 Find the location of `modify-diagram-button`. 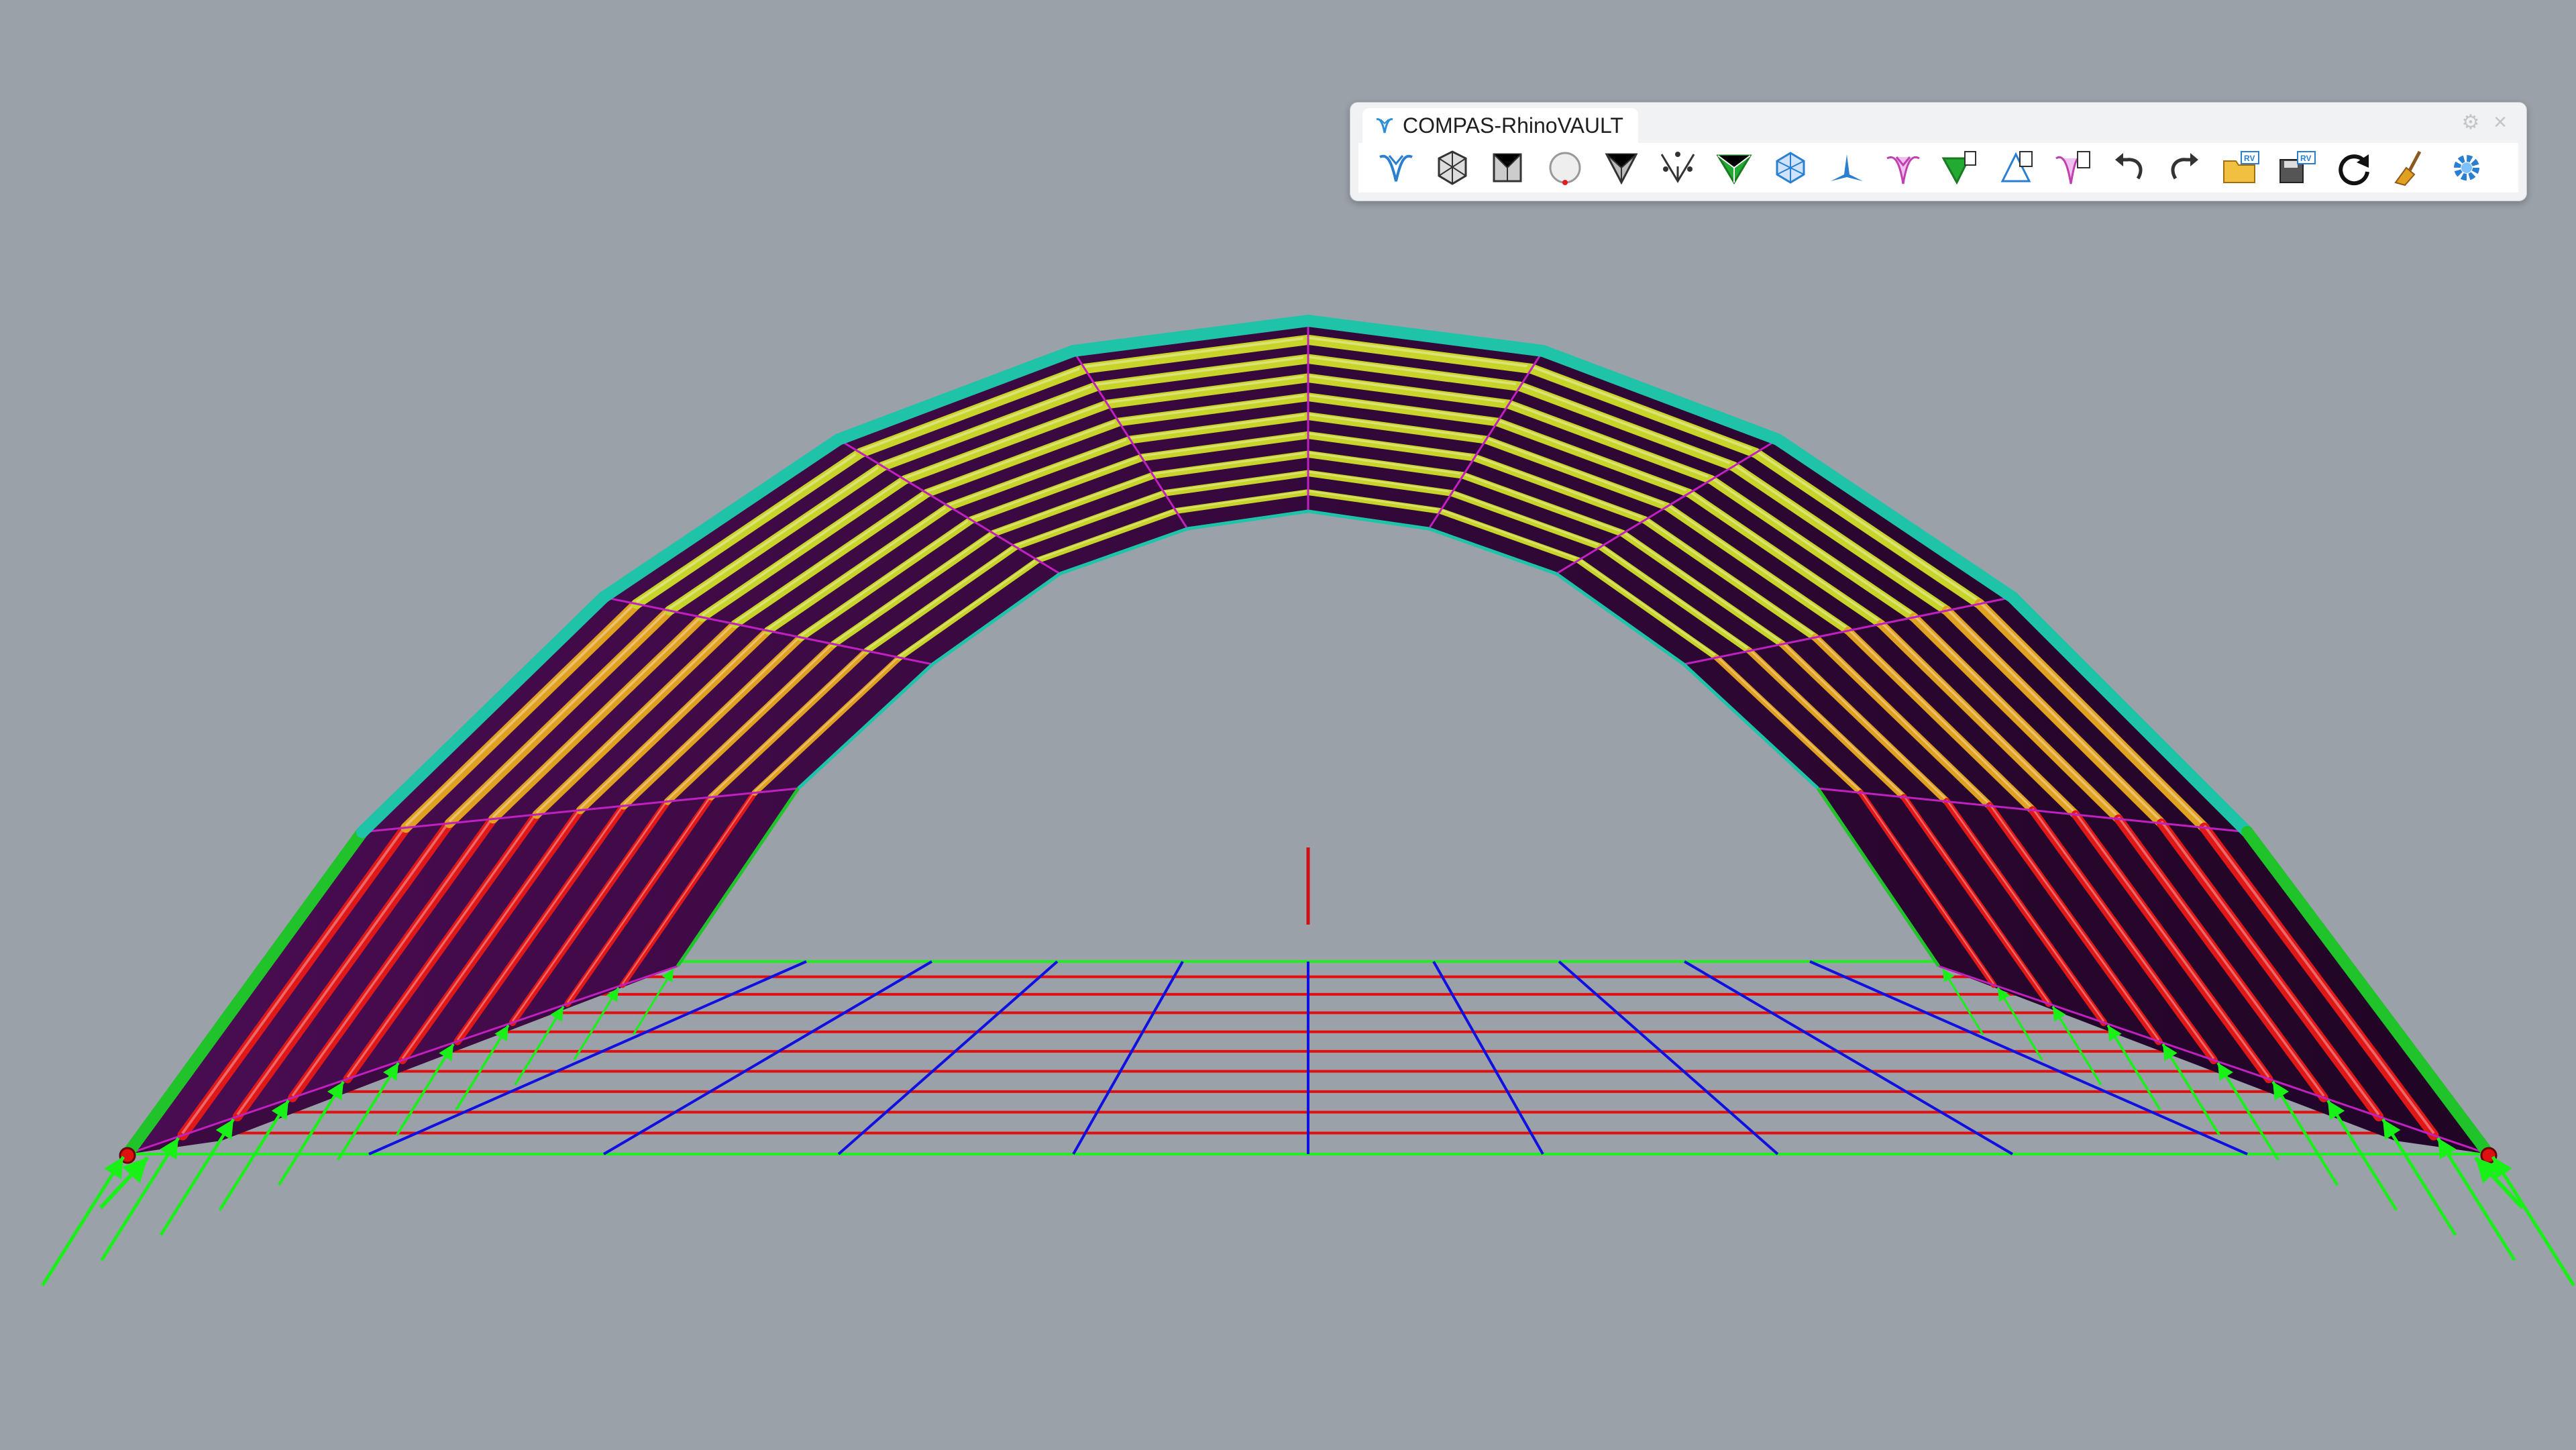

modify-diagram-button is located at coordinates (2072, 167).